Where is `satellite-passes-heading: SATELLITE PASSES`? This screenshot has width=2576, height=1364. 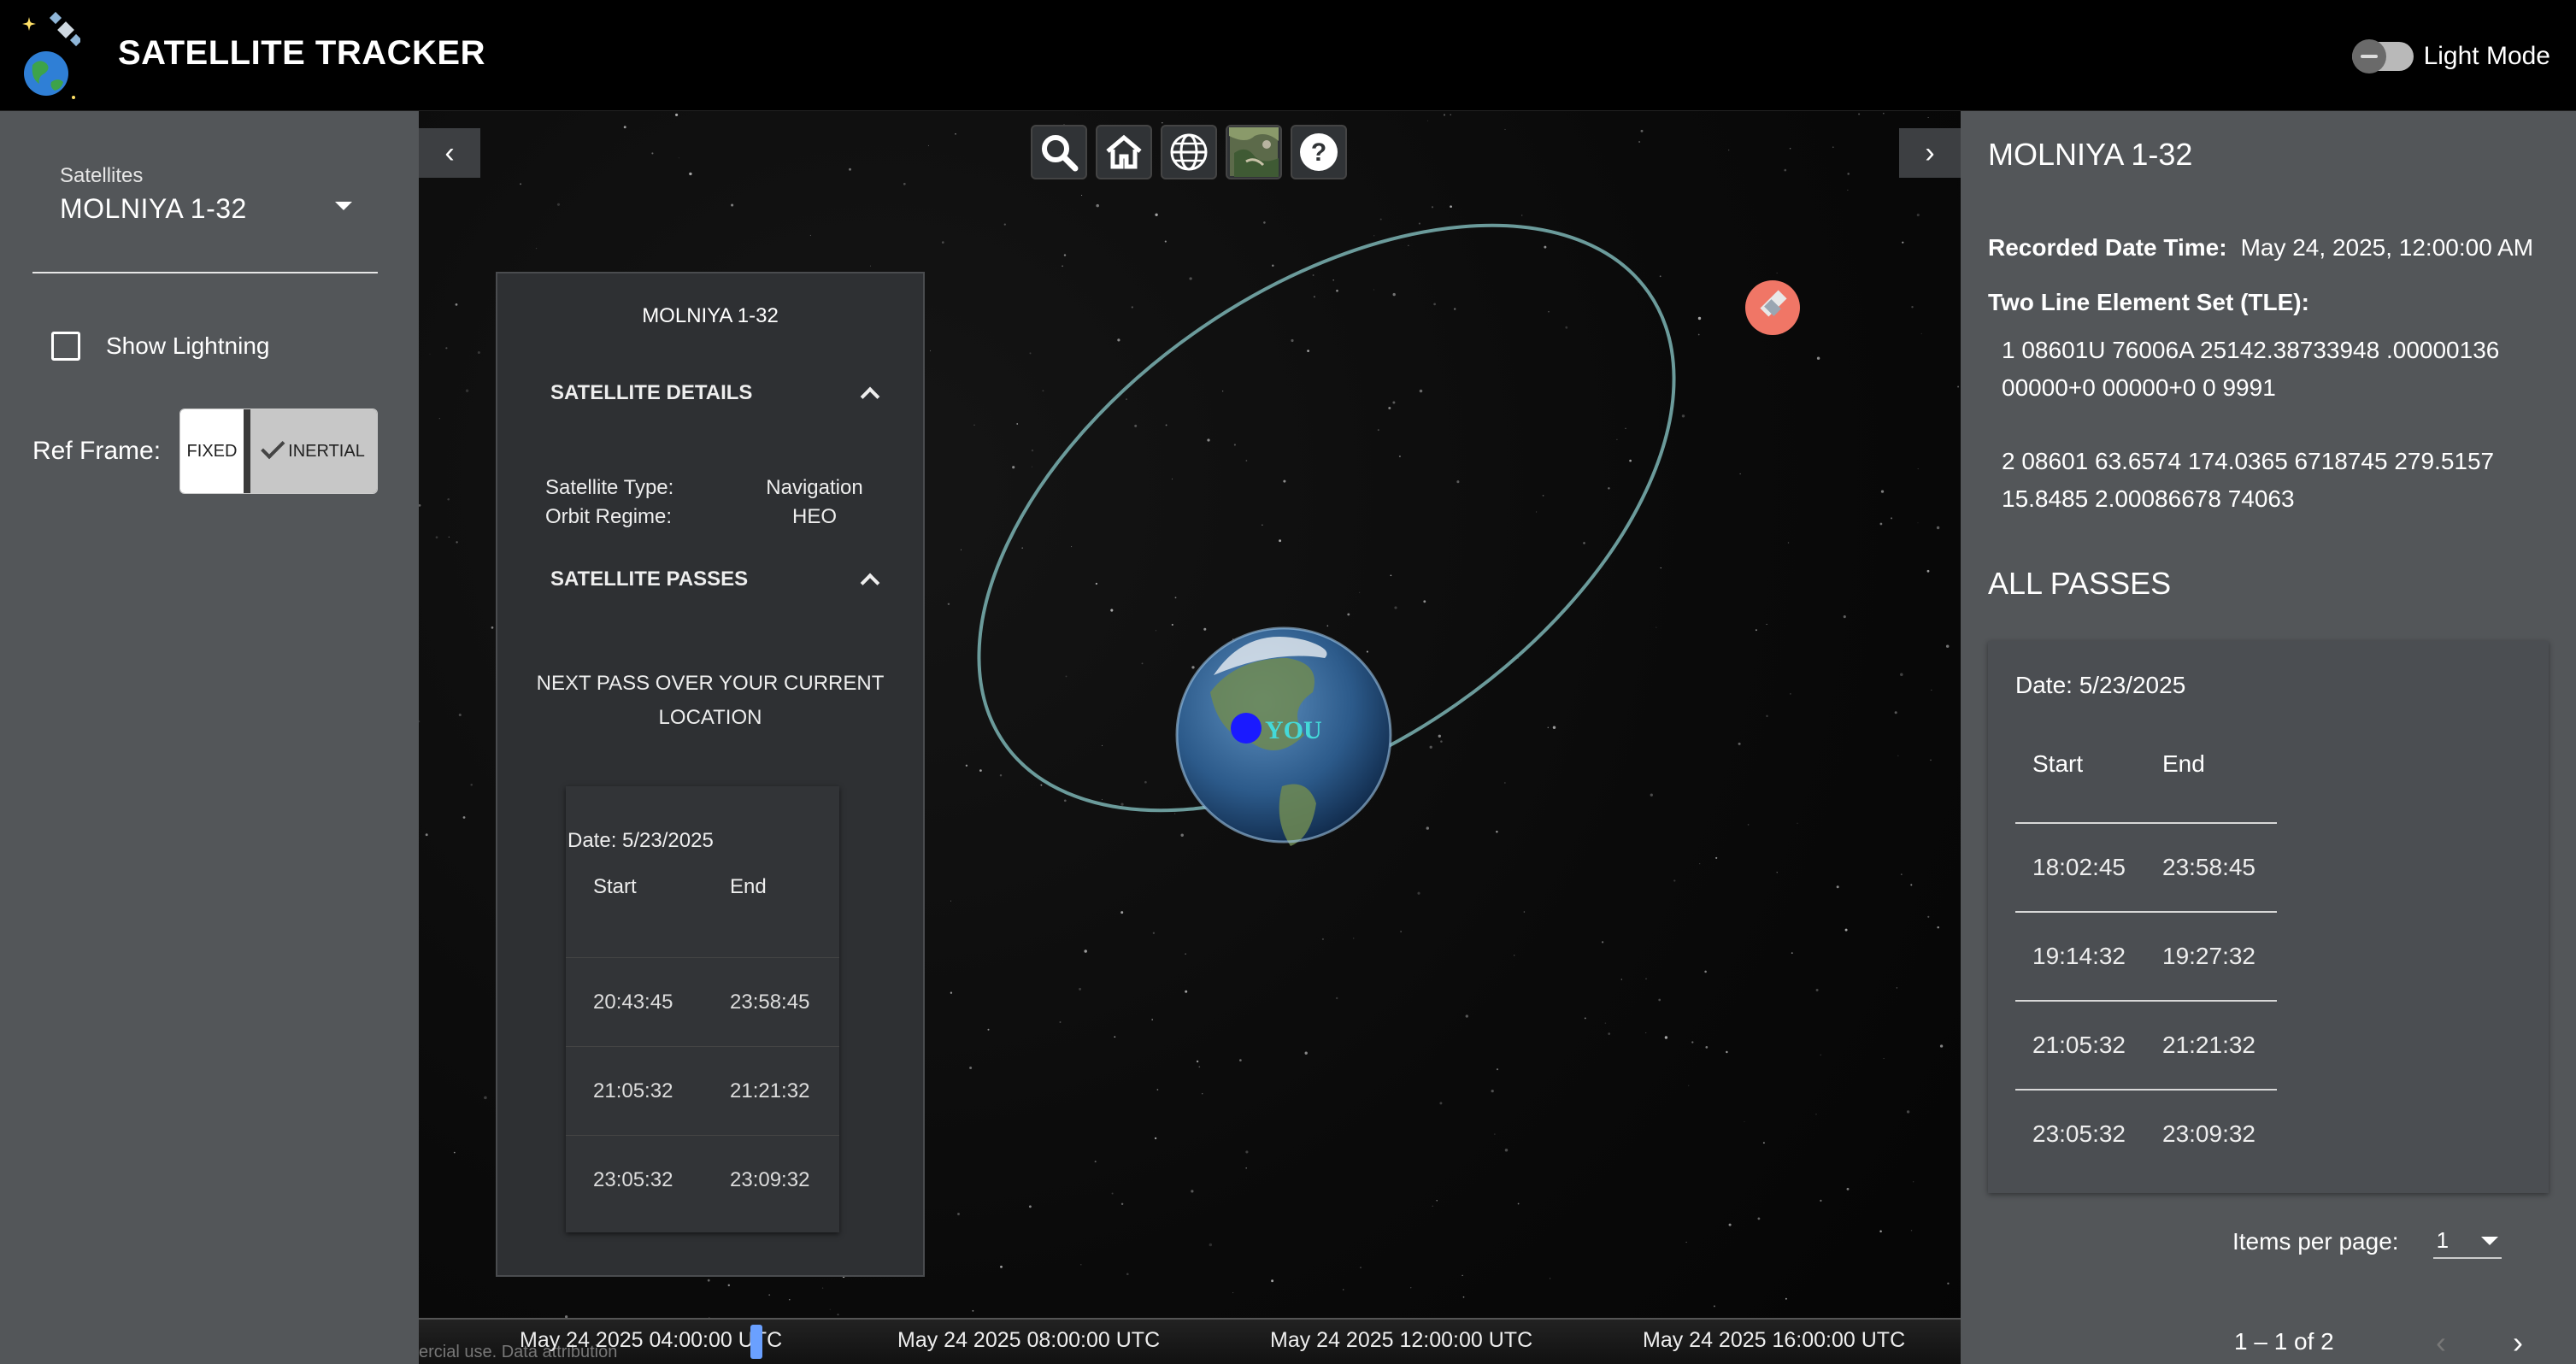 satellite-passes-heading: SATELLITE PASSES is located at coordinates (649, 579).